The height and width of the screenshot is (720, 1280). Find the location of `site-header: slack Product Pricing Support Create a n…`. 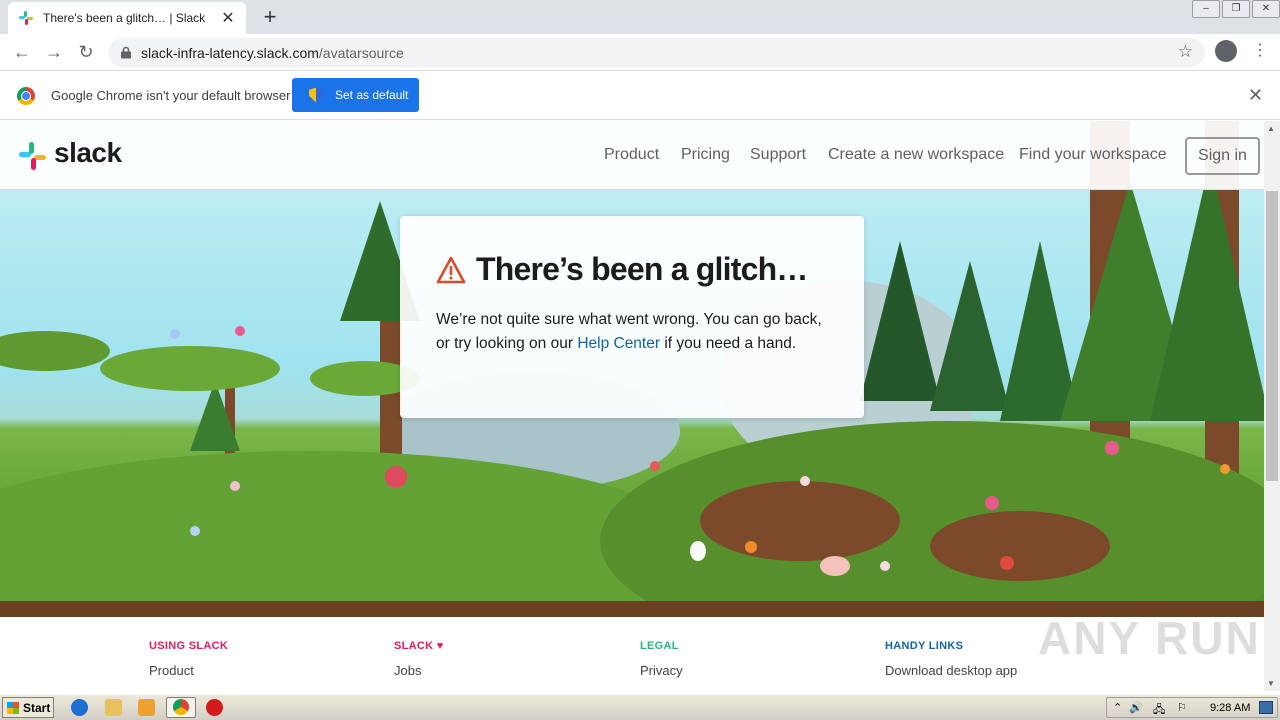

site-header: slack Product Pricing Support Create a n… is located at coordinates (632, 155).